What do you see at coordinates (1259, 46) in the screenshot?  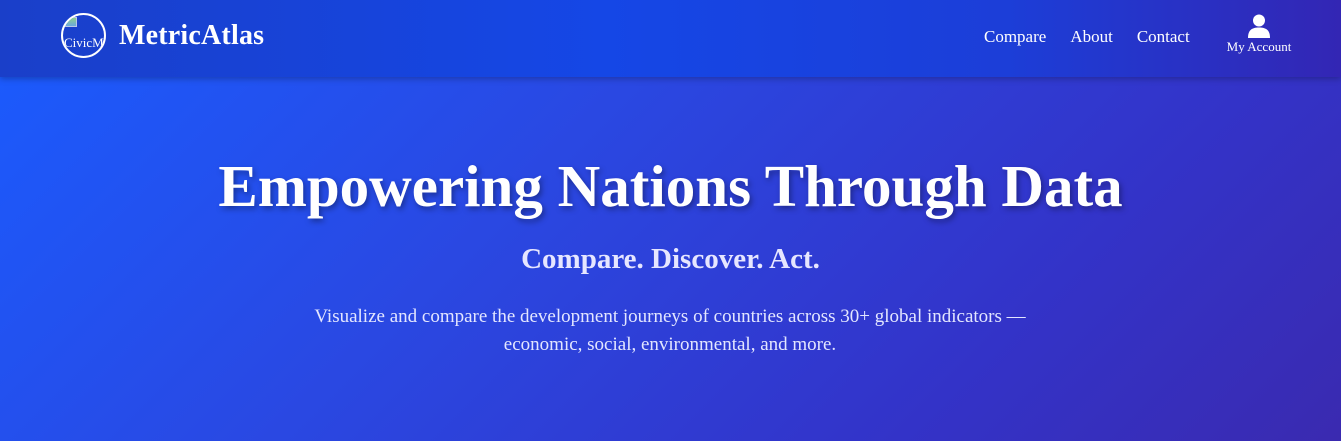 I see `my-account-label: My Account` at bounding box center [1259, 46].